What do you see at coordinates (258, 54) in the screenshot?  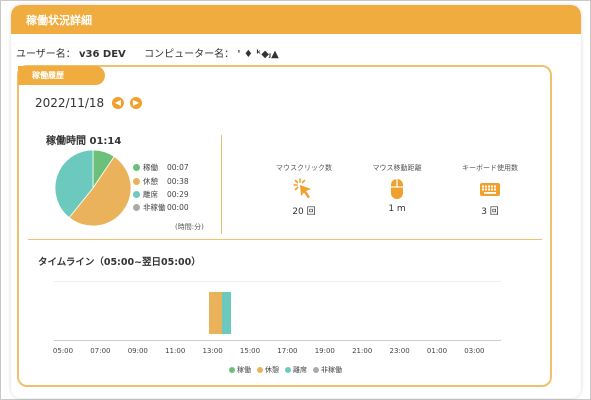 I see `computer-name-value: ' ♦ ᵏ◆ⱼ▲` at bounding box center [258, 54].